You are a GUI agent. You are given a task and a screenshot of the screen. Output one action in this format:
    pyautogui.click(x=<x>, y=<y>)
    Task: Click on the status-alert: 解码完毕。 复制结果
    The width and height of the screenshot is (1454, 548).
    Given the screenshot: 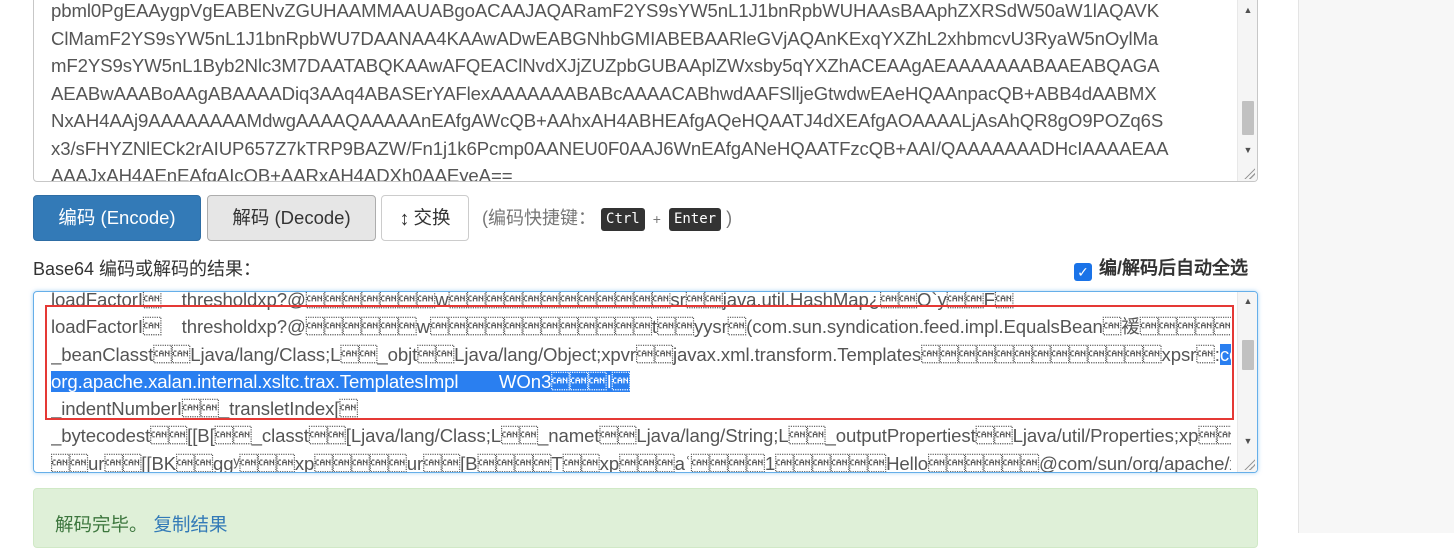 What is the action you would take?
    pyautogui.click(x=645, y=518)
    